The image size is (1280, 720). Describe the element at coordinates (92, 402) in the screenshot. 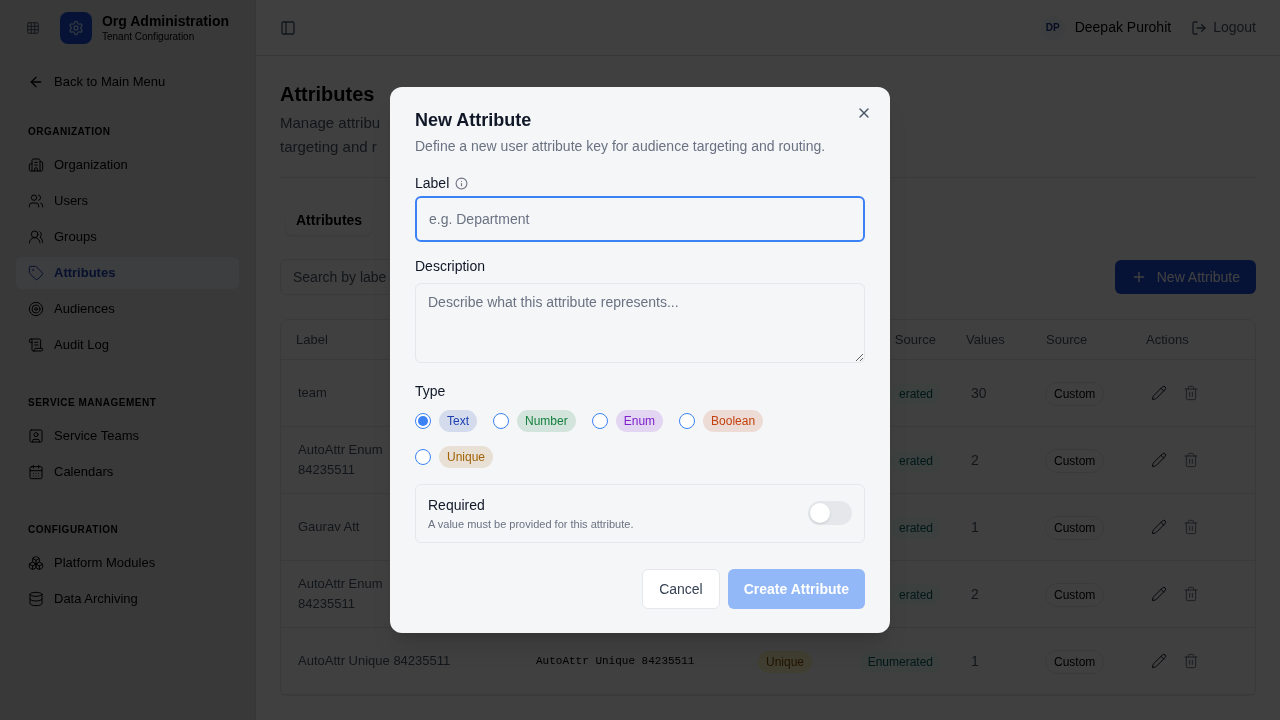

I see `section-heading: SERVICE MANAGEMENT` at that location.